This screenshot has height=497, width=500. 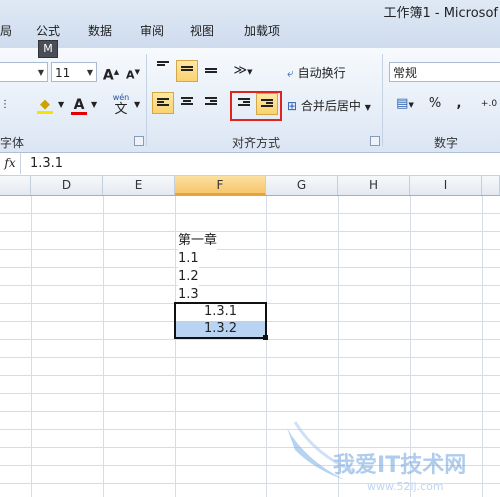 I want to click on merge-center-button: ⊞ 合并后居中 ▼, so click(x=329, y=105).